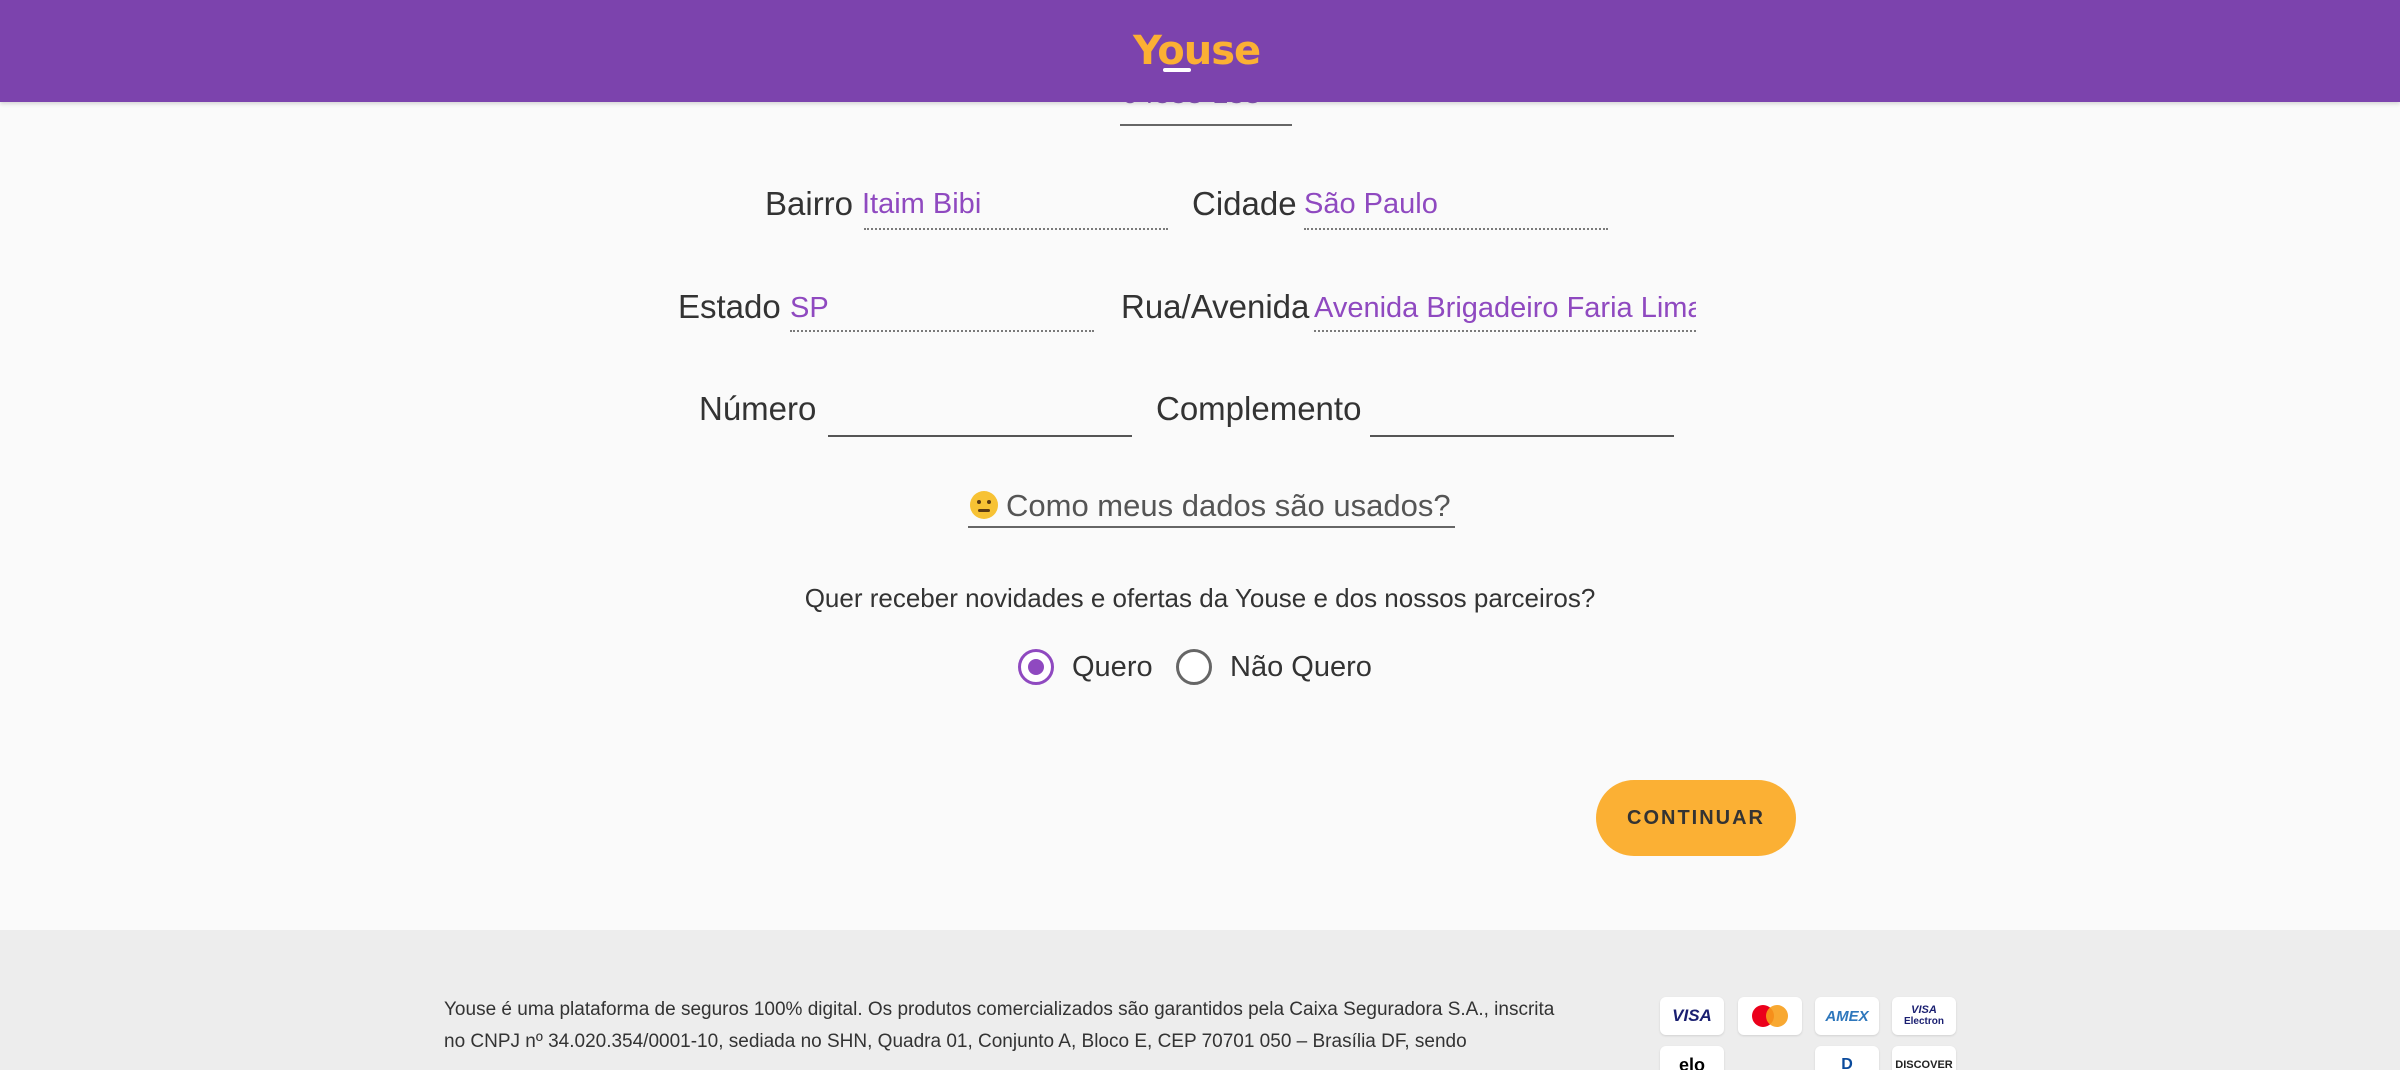 This screenshot has width=2400, height=1070. I want to click on data-usage-help-link: Como meus dados são usados?, so click(1211, 507).